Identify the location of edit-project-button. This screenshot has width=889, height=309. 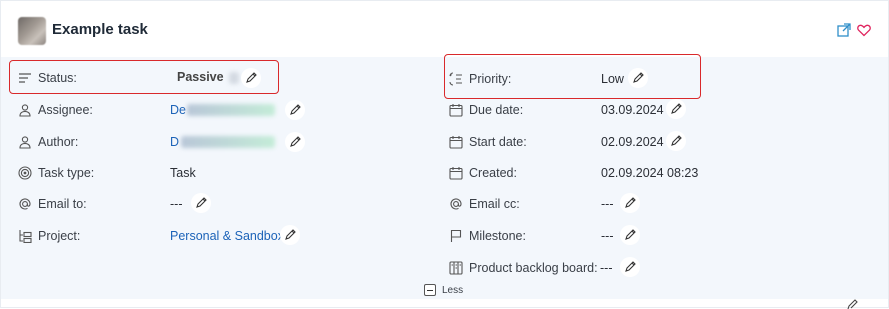
(290, 235).